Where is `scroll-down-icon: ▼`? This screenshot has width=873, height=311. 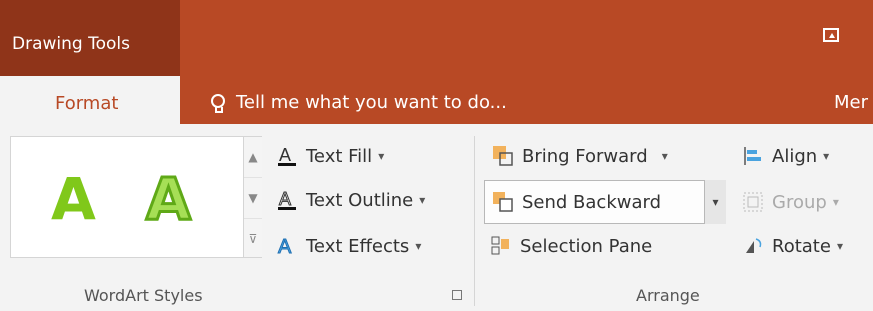
scroll-down-icon: ▼ is located at coordinates (253, 198).